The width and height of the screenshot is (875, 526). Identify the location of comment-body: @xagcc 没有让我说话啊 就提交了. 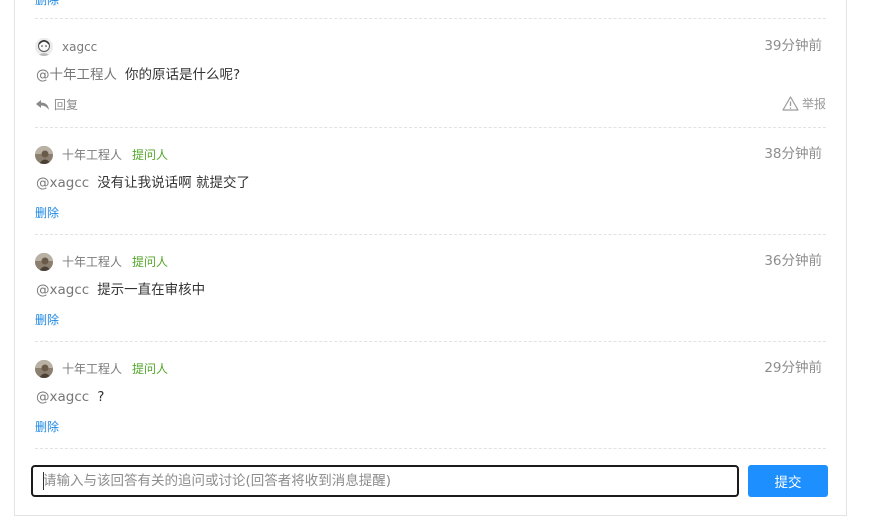
(143, 183).